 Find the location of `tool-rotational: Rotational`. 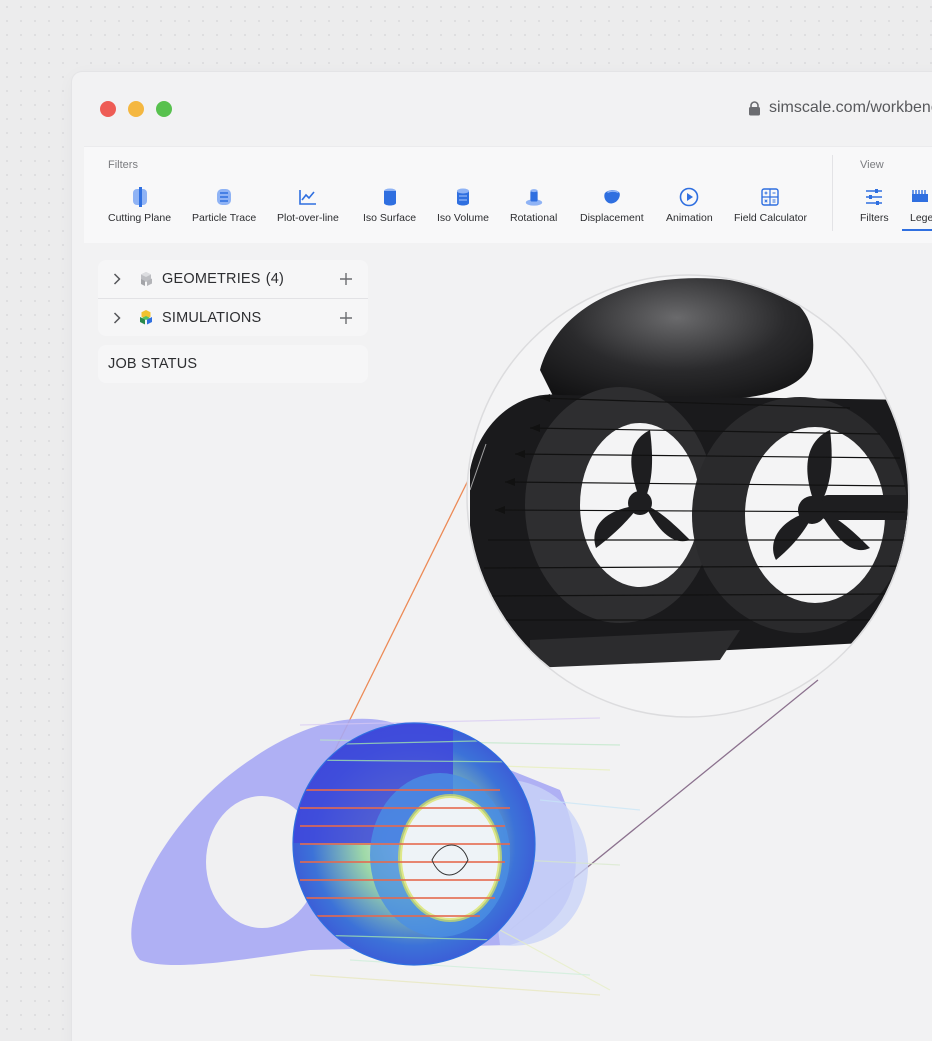

tool-rotational: Rotational is located at coordinates (533, 205).